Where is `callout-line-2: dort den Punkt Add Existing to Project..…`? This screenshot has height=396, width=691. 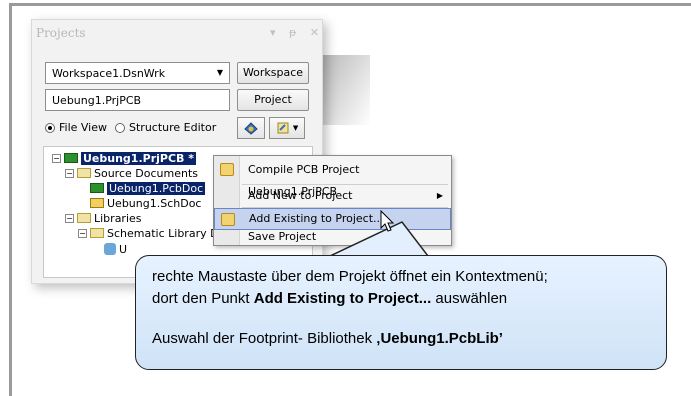
callout-line-2: dort den Punkt Add Existing to Project..… is located at coordinates (329, 298).